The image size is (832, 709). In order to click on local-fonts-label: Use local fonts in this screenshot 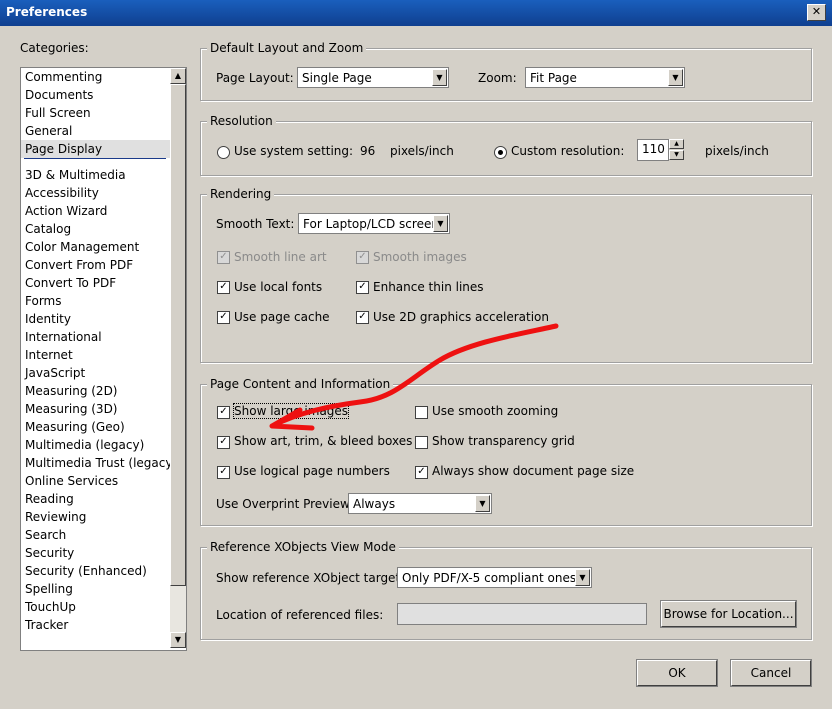, I will do `click(278, 287)`.